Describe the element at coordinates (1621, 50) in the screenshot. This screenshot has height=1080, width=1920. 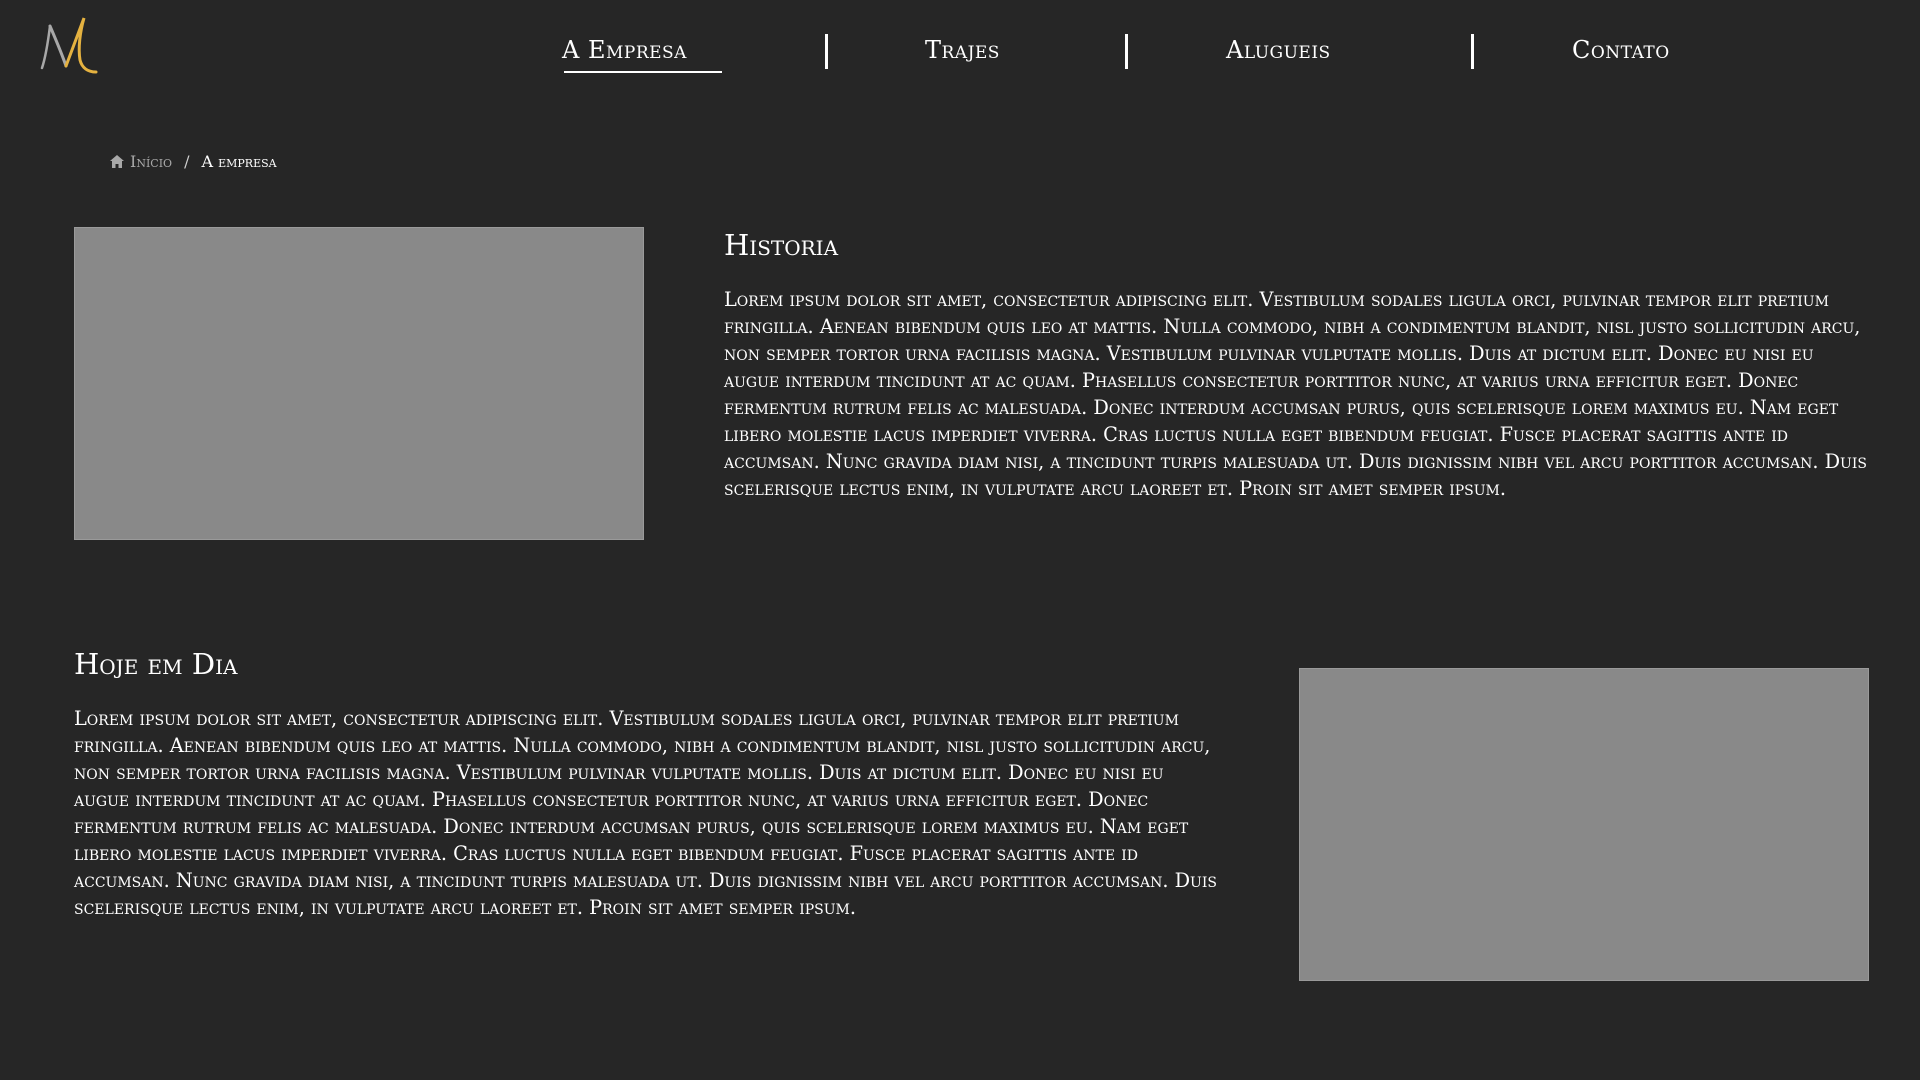
I see `nav-item-contato: Contato` at that location.